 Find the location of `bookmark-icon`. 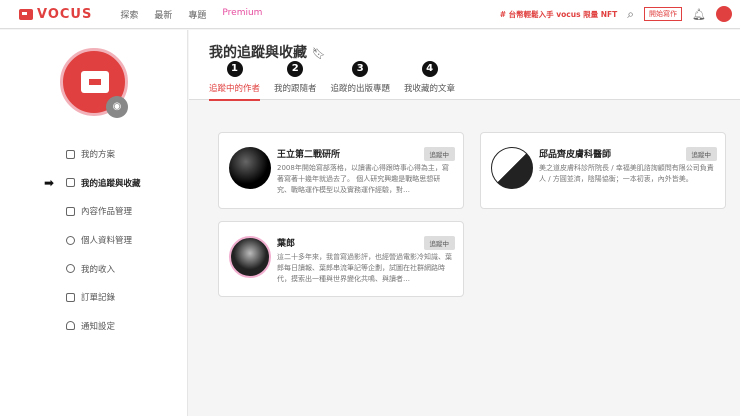

bookmark-icon is located at coordinates (70, 183).